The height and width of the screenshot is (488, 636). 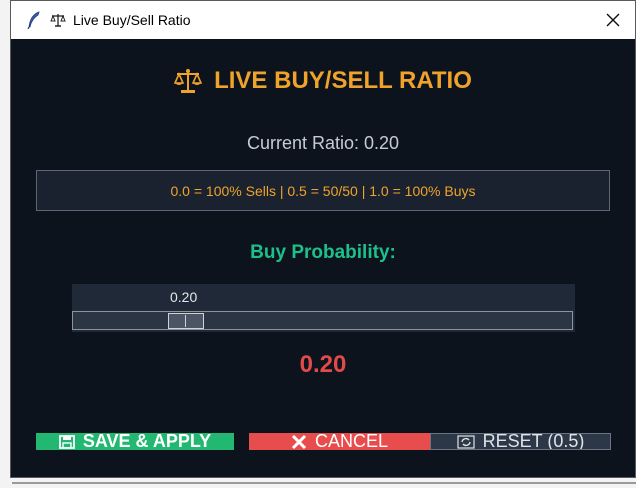 What do you see at coordinates (323, 20) in the screenshot?
I see `title-bar: Live Buy/Sell Ratio` at bounding box center [323, 20].